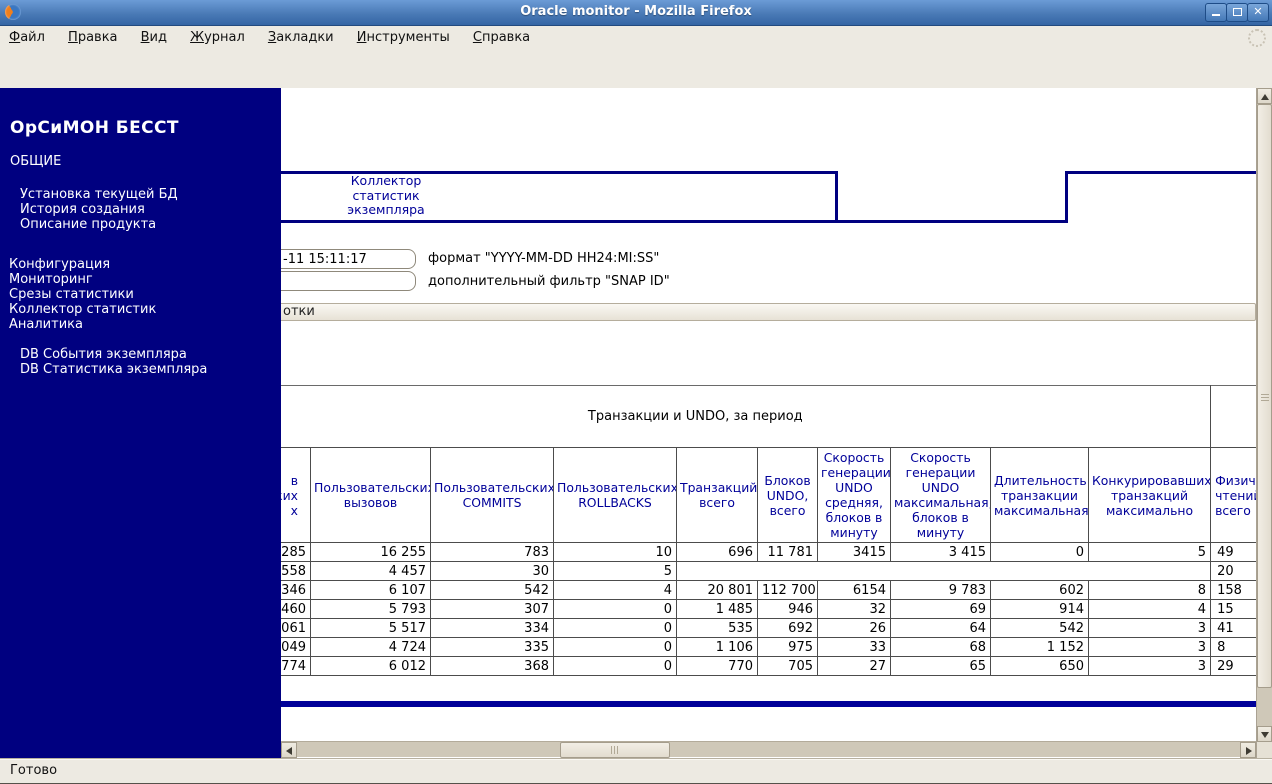 Image resolution: width=1272 pixels, height=784 pixels. Describe the element at coordinates (718, 704) in the screenshot. I see `table-bottom-separator` at that location.